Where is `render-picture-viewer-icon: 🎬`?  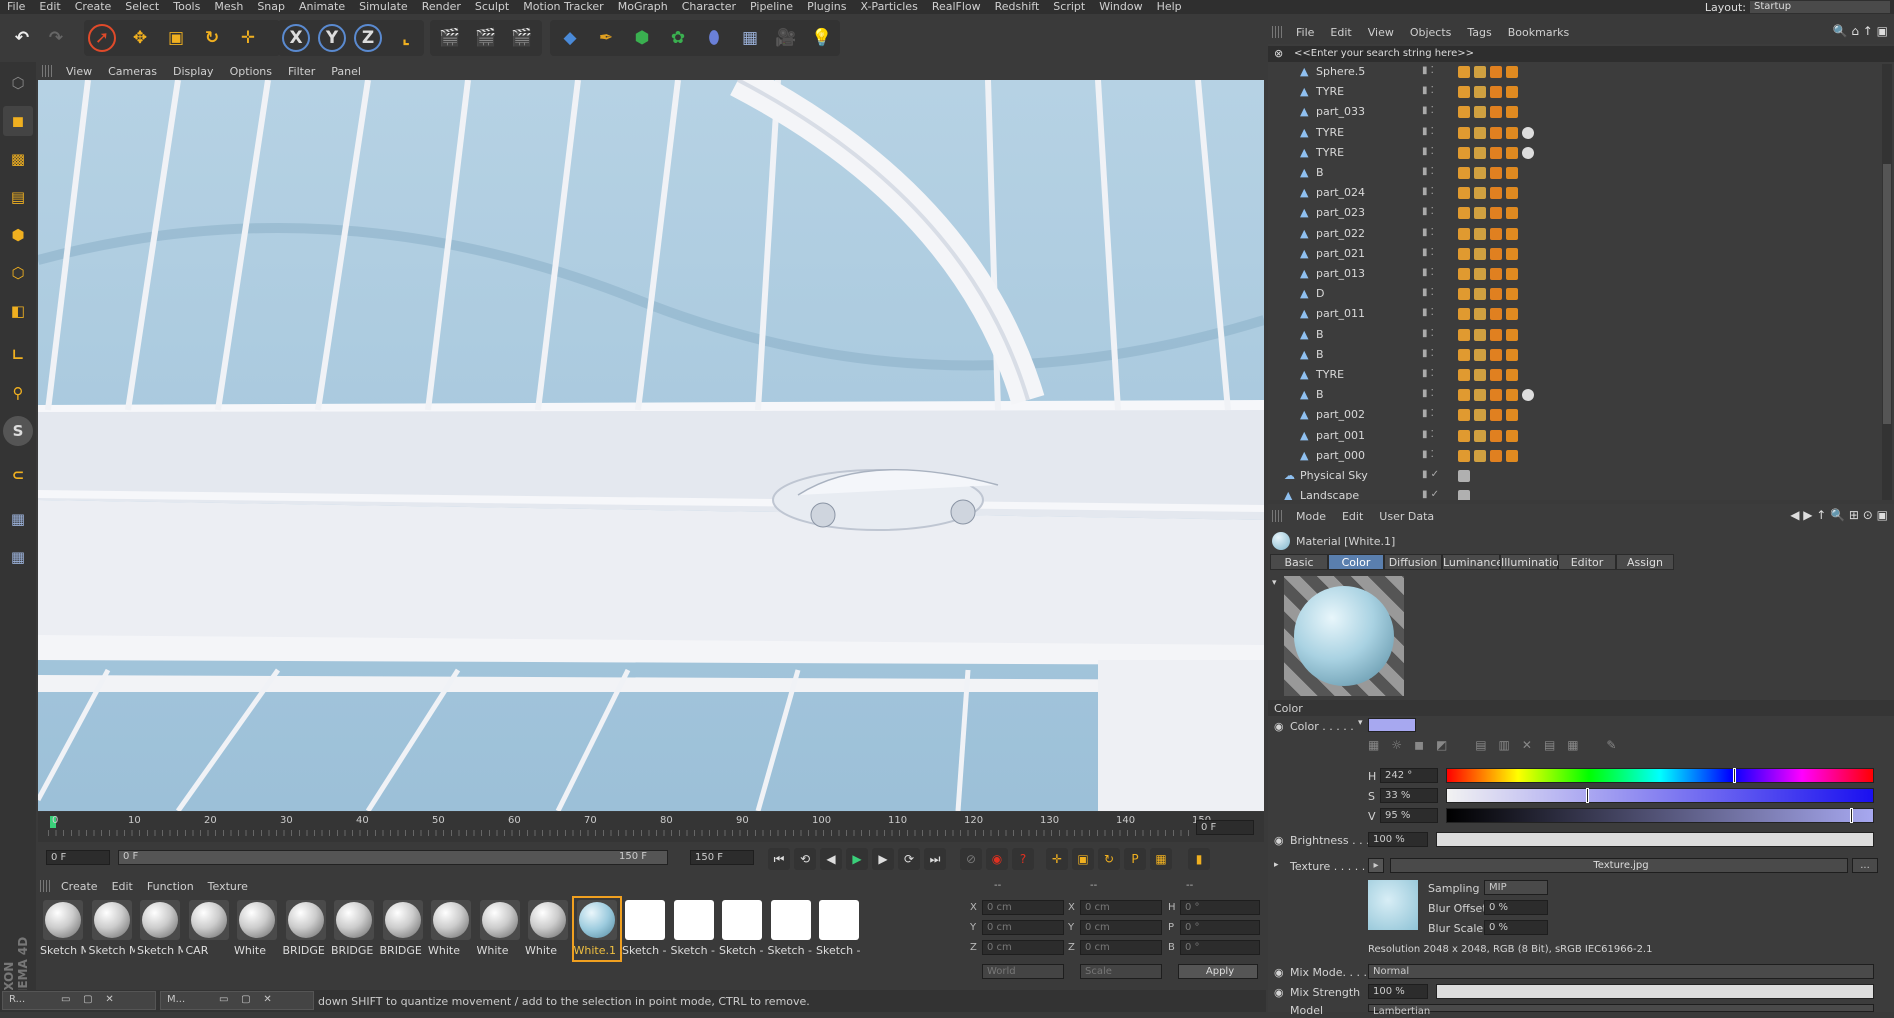 render-picture-viewer-icon: 🎬 is located at coordinates (486, 38).